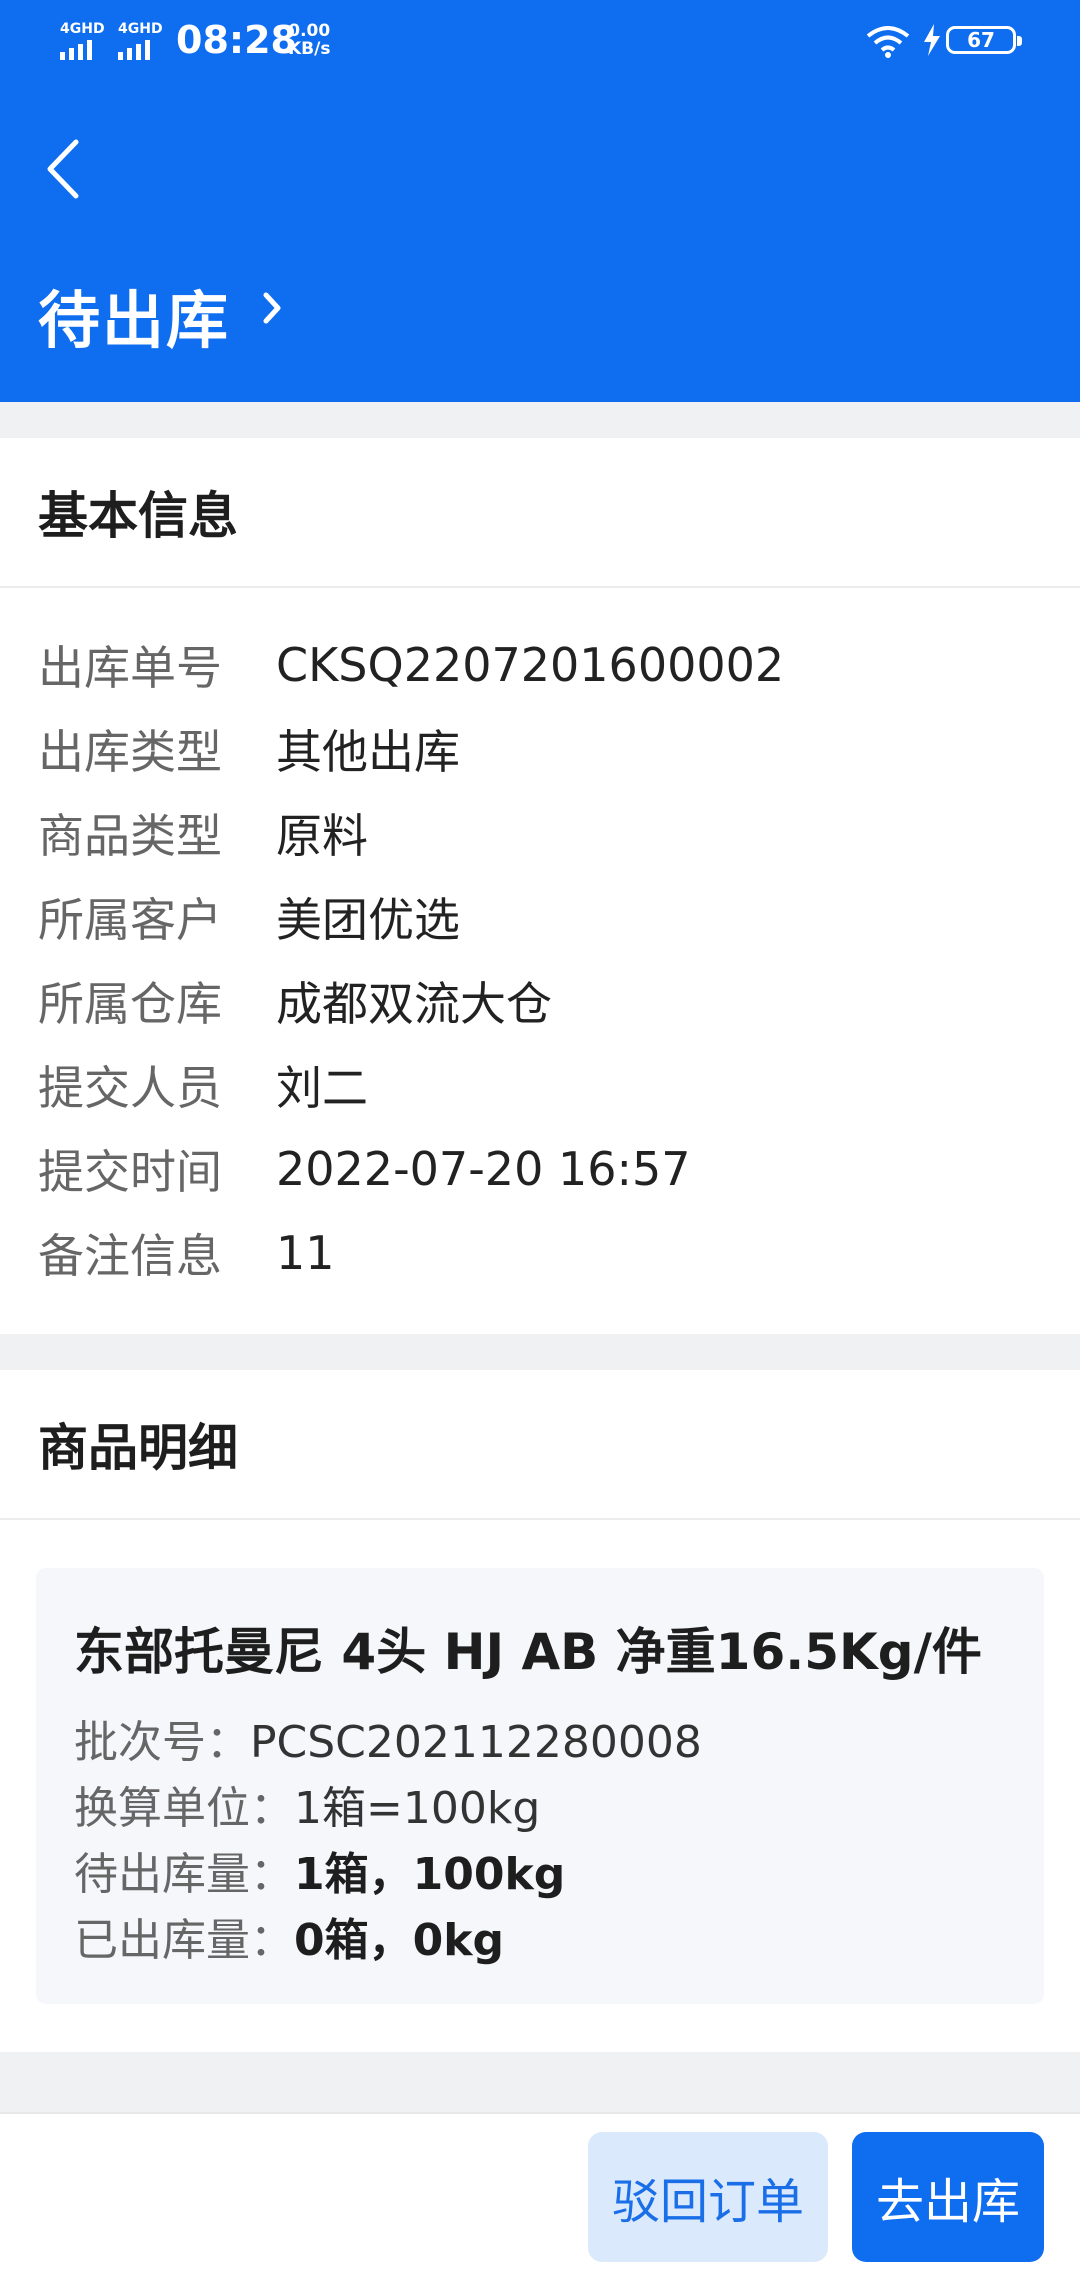 This screenshot has height=2272, width=1080. What do you see at coordinates (140, 29) in the screenshot?
I see `network-type-2: 4GHD` at bounding box center [140, 29].